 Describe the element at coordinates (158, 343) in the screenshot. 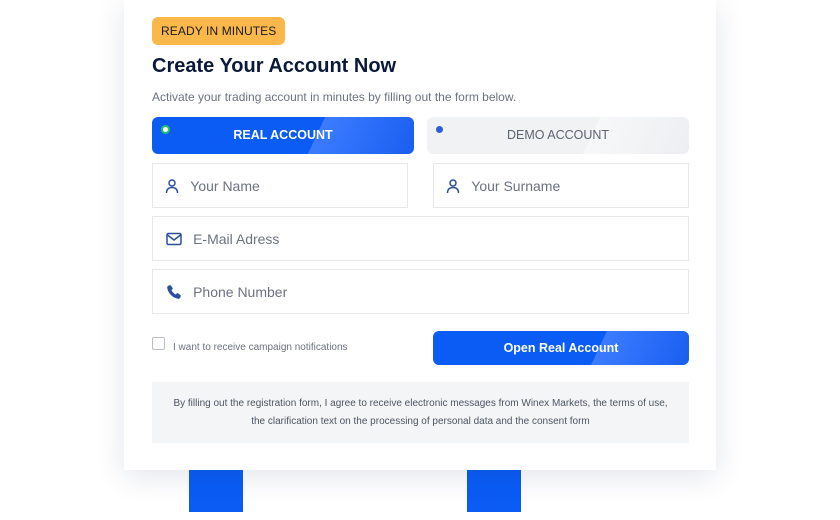

I see `campaign-consent-checkbox` at that location.